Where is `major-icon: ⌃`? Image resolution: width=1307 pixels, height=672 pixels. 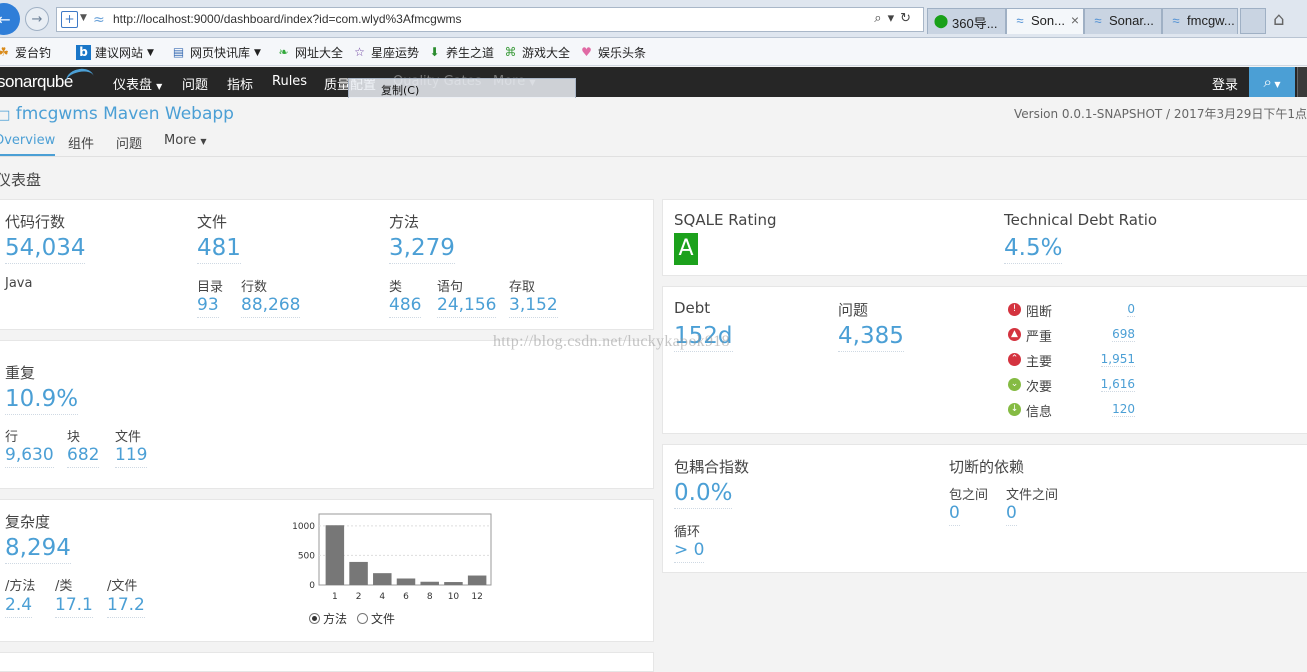
major-icon: ⌃ is located at coordinates (1014, 359).